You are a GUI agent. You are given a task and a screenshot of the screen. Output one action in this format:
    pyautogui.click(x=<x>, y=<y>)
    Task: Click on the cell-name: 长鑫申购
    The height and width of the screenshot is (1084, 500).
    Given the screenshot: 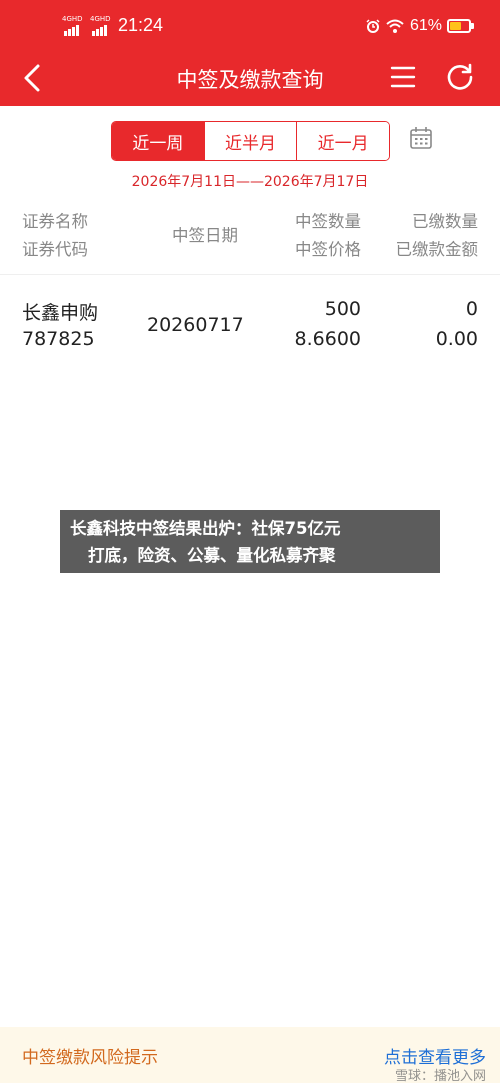 What is the action you would take?
    pyautogui.click(x=60, y=313)
    